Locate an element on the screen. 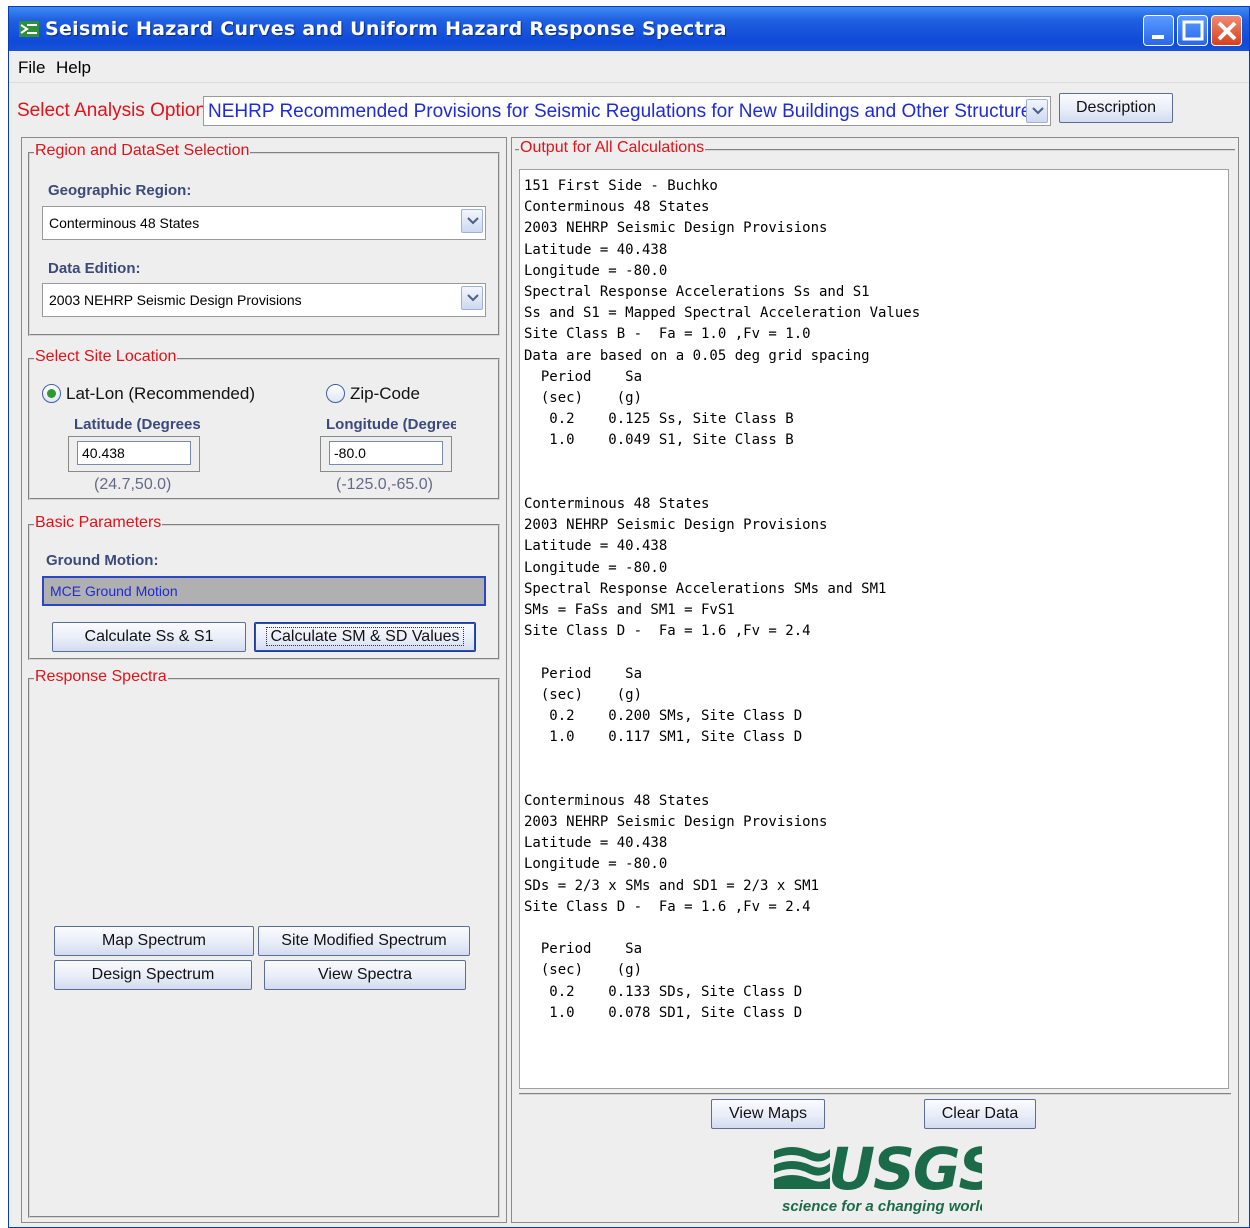 This screenshot has height=1228, width=1250. geographic-region-dropdown is located at coordinates (472, 221).